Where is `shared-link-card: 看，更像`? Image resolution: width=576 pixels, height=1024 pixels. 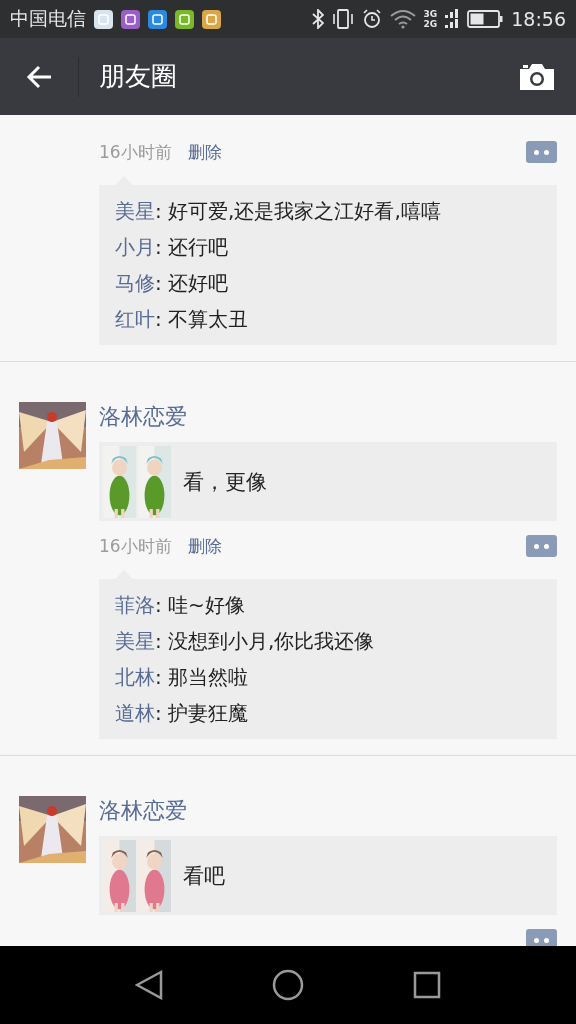
shared-link-card: 看，更像 is located at coordinates (328, 481).